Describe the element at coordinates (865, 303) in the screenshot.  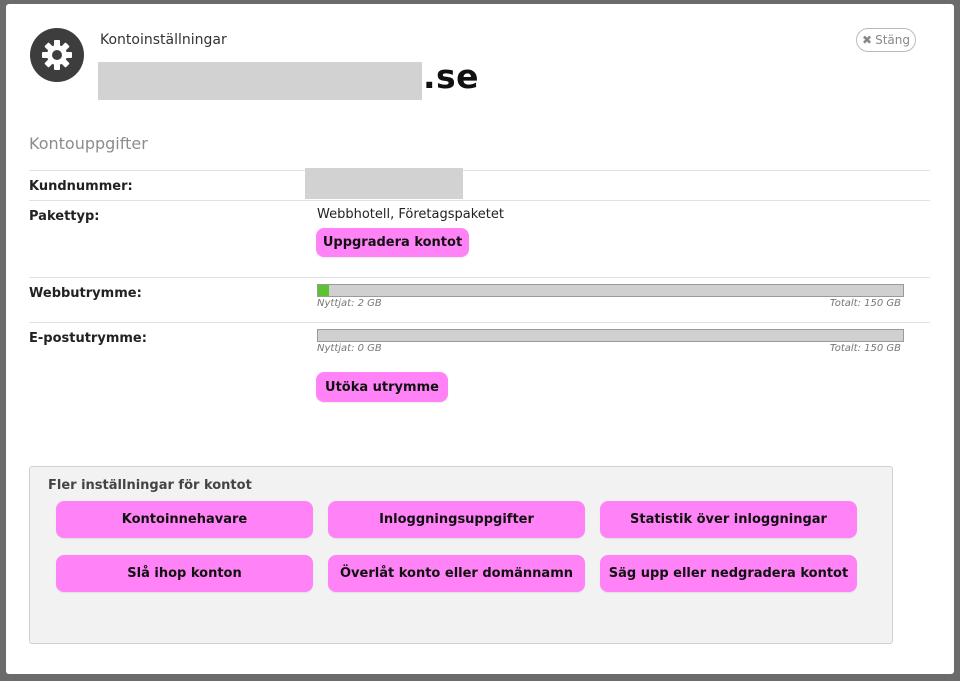
I see `web-storage-total: Totalt: 150 GB` at that location.